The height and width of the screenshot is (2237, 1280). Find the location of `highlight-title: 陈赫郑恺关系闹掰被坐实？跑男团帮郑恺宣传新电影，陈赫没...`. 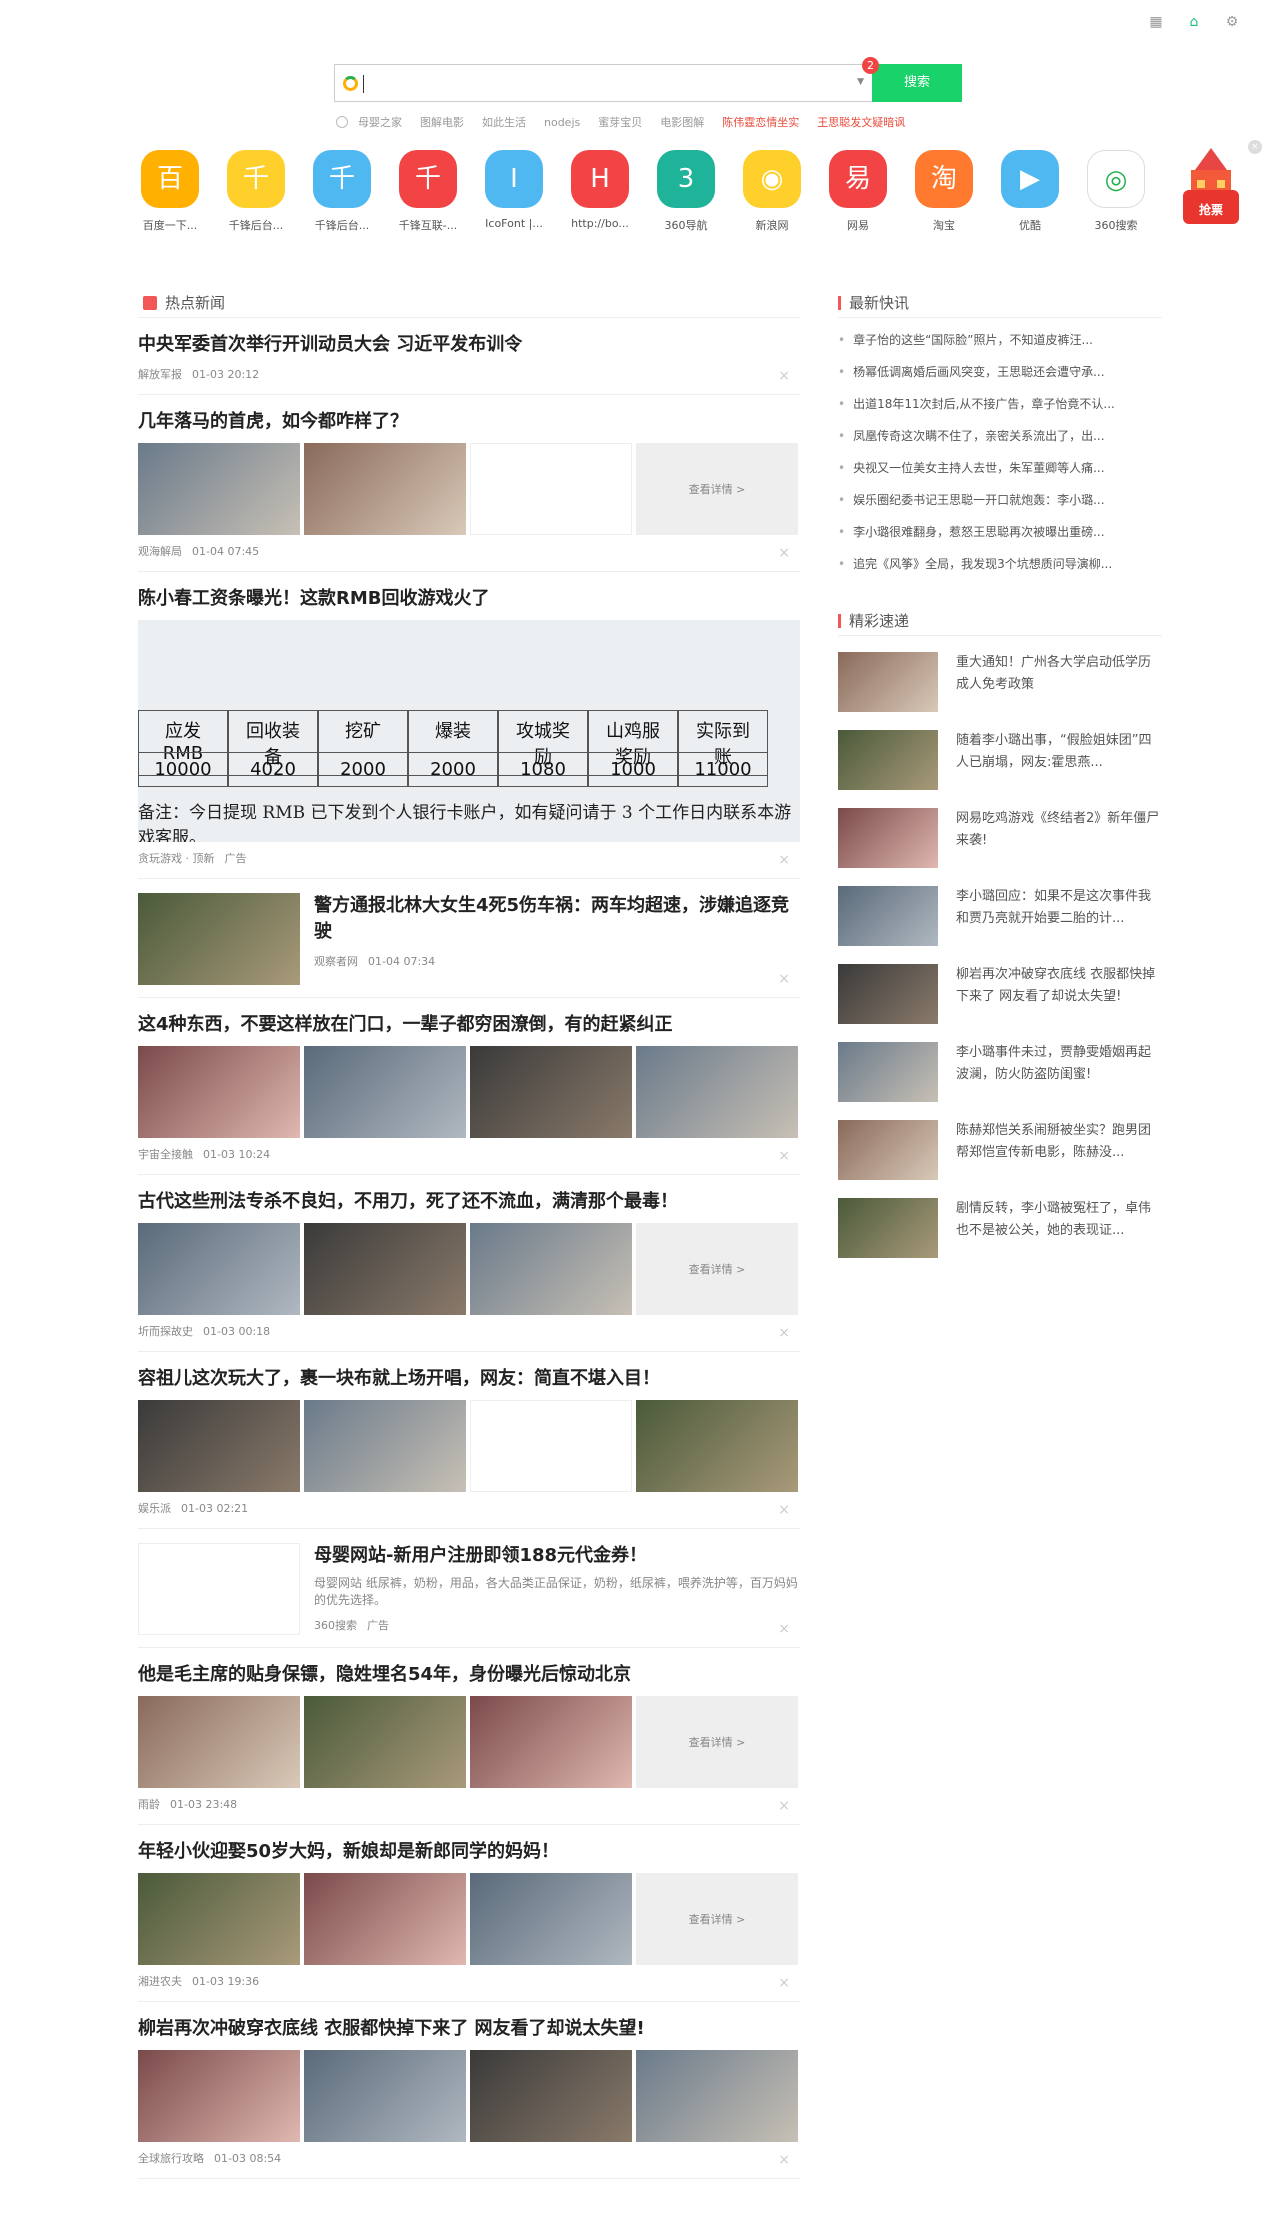

highlight-title: 陈赫郑恺关系闹掰被坐实？跑男团帮郑恺宣传新电影，陈赫没... is located at coordinates (1059, 1151).